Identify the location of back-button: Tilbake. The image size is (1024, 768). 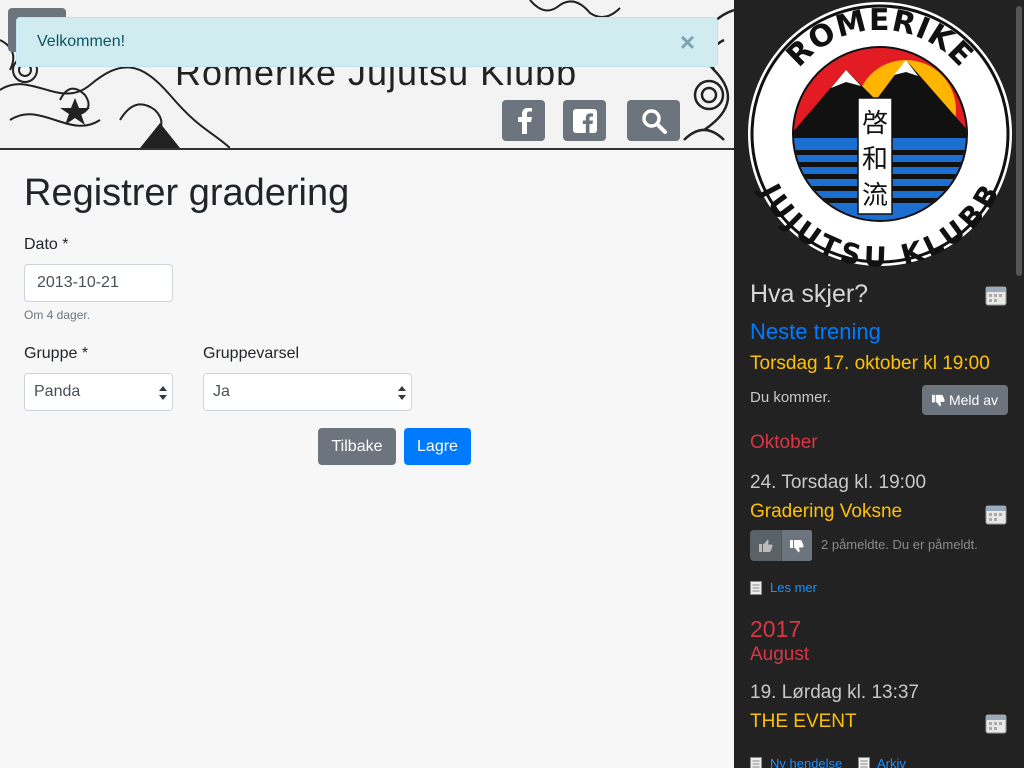
(357, 446).